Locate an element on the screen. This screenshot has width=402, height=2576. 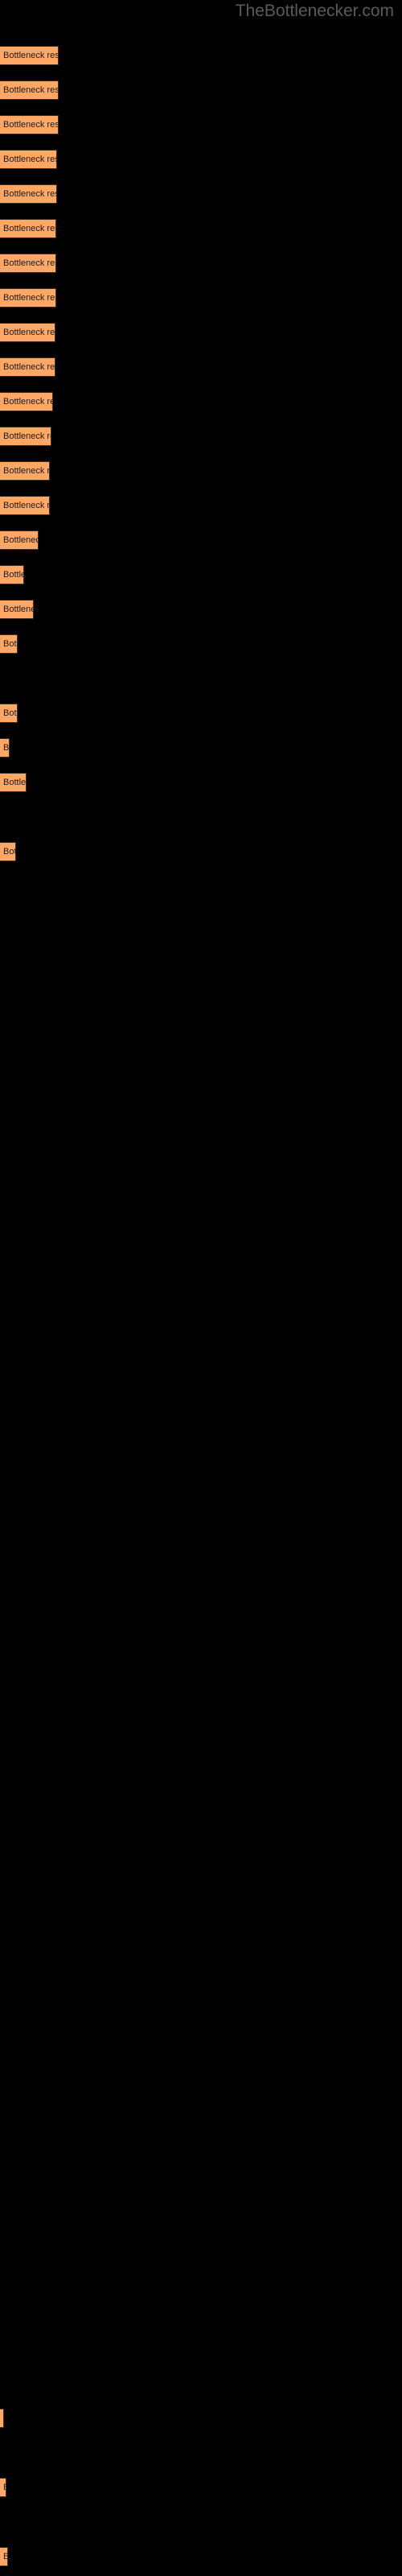
bar-label-2: Bottleneck result is located at coordinates (31, 90).